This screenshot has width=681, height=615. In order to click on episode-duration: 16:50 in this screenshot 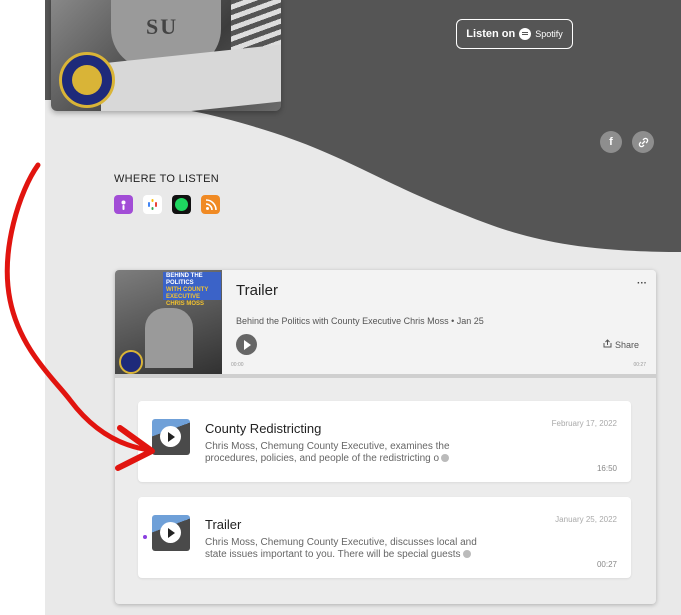, I will do `click(606, 468)`.